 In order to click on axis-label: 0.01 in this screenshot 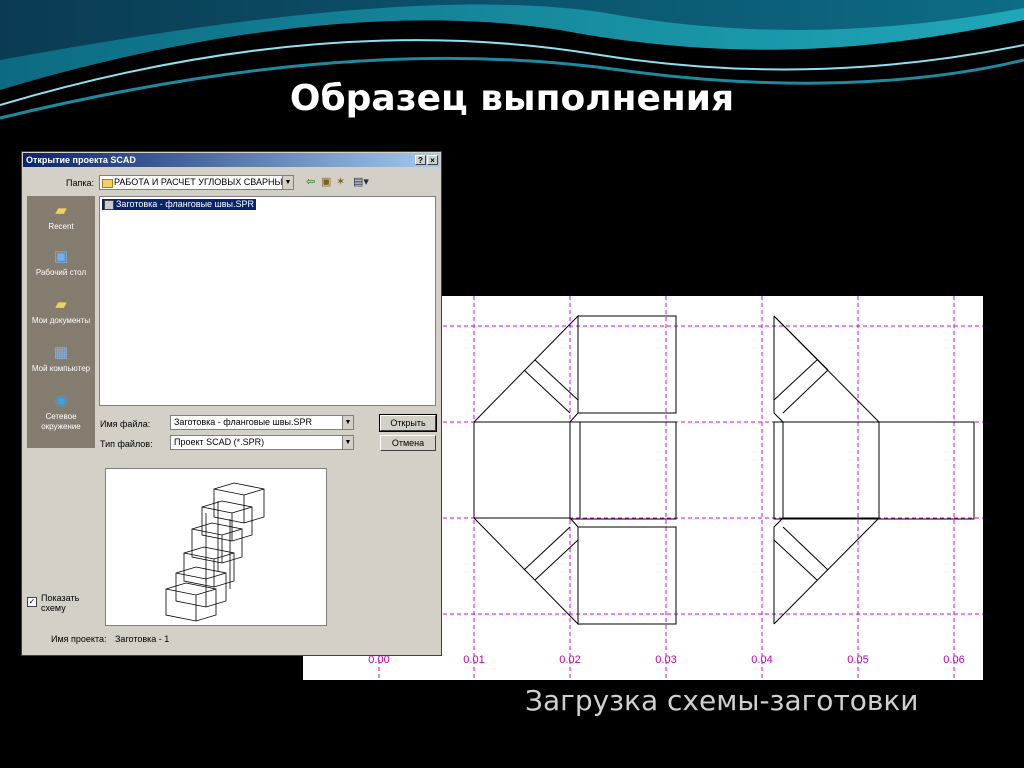, I will do `click(473, 660)`.